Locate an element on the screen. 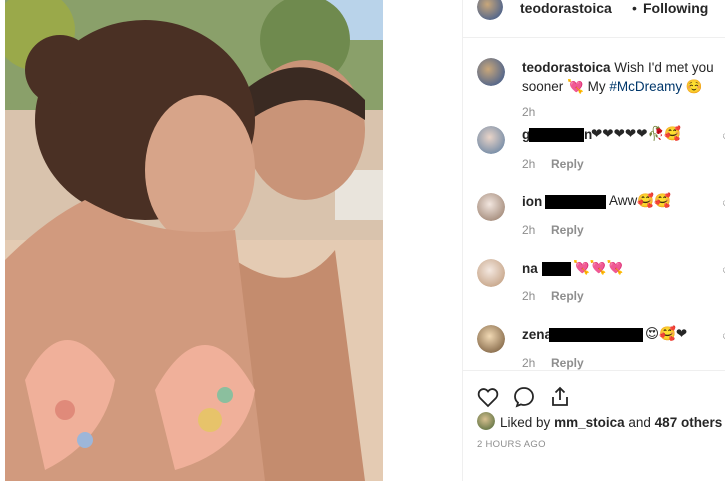  comment-username: ion is located at coordinates (532, 201).